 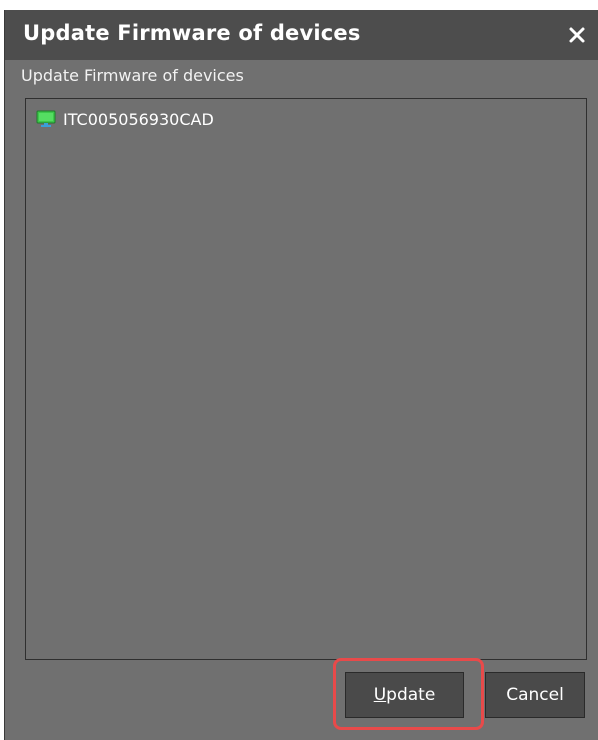 What do you see at coordinates (132, 75) in the screenshot?
I see `dialog-subtitle: Update Firmware of devices` at bounding box center [132, 75].